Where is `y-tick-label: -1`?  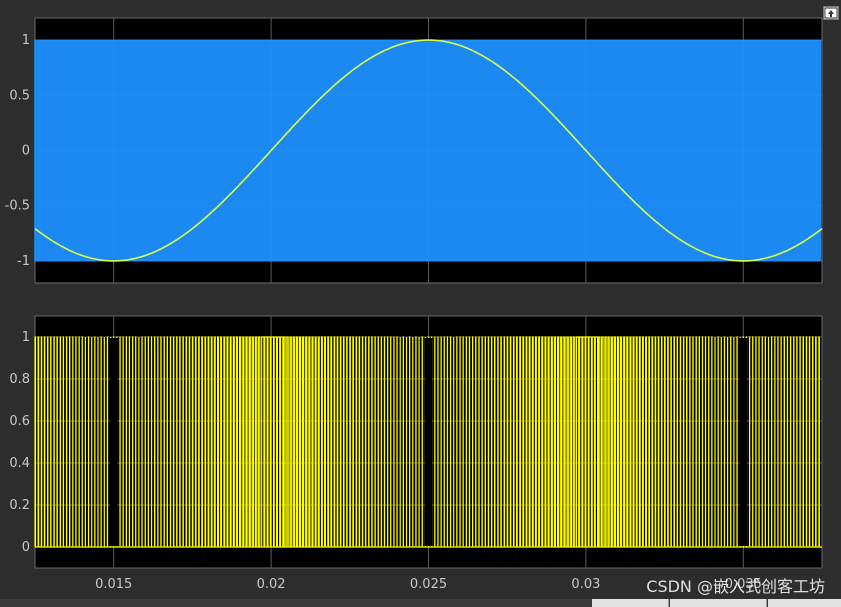
y-tick-label: -1 is located at coordinates (23, 261).